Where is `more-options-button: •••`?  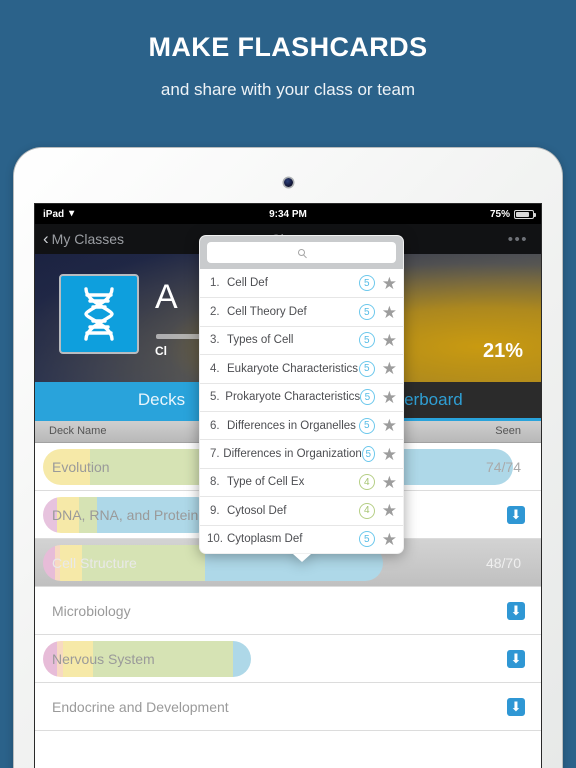 more-options-button: ••• is located at coordinates (518, 239).